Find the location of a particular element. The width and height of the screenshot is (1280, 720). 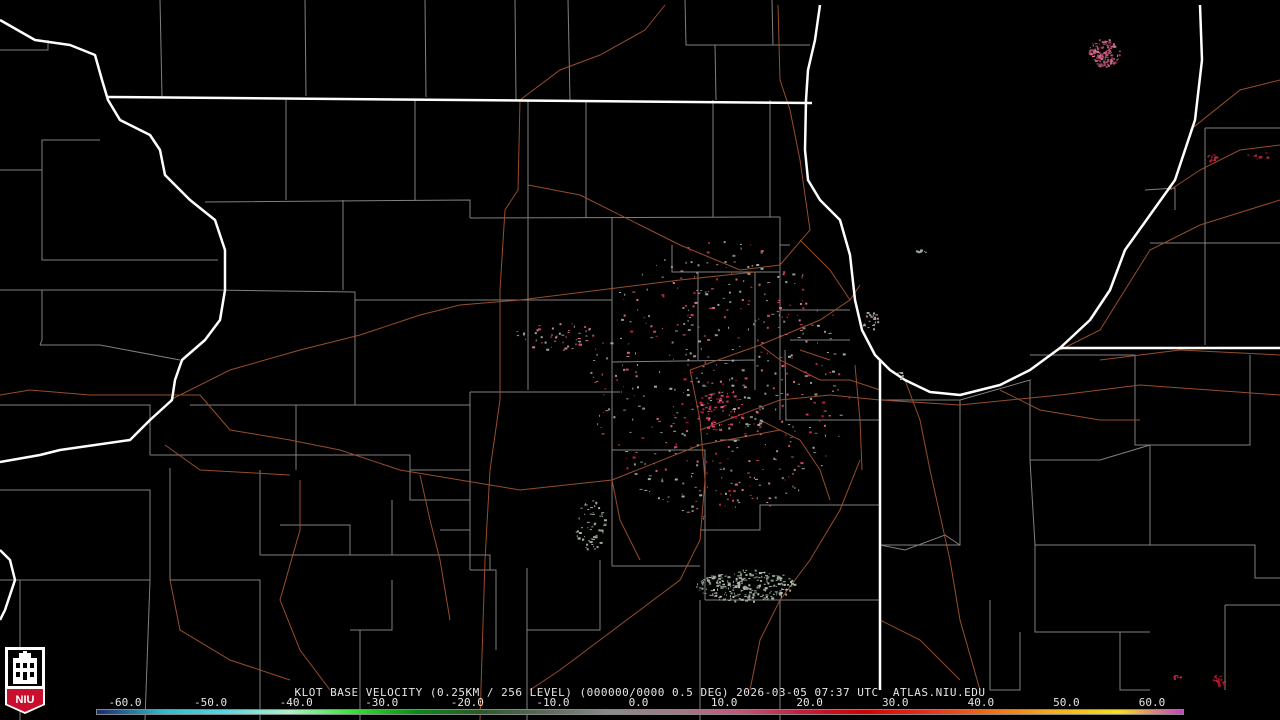

colorbar-tick: 20.0 is located at coordinates (809, 702).